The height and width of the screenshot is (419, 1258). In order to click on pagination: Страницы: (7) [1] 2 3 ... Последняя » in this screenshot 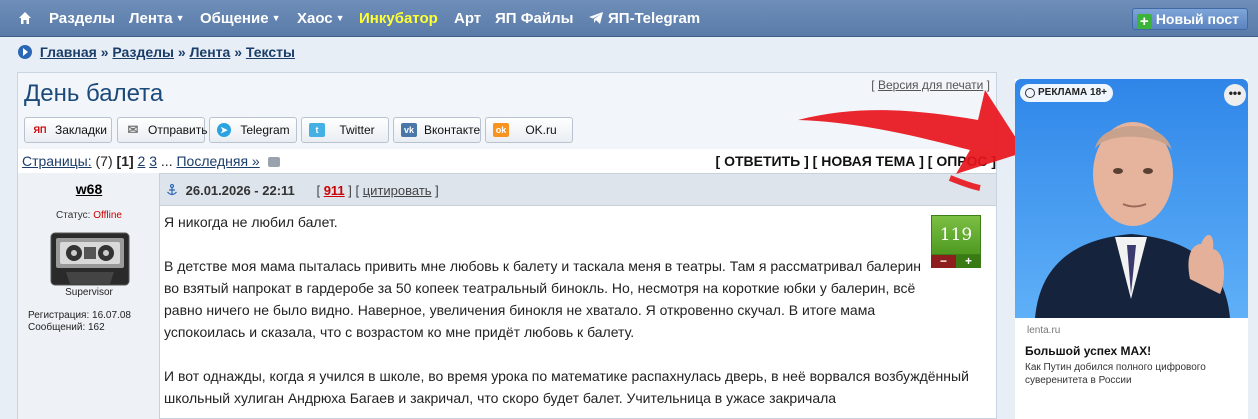, I will do `click(151, 161)`.